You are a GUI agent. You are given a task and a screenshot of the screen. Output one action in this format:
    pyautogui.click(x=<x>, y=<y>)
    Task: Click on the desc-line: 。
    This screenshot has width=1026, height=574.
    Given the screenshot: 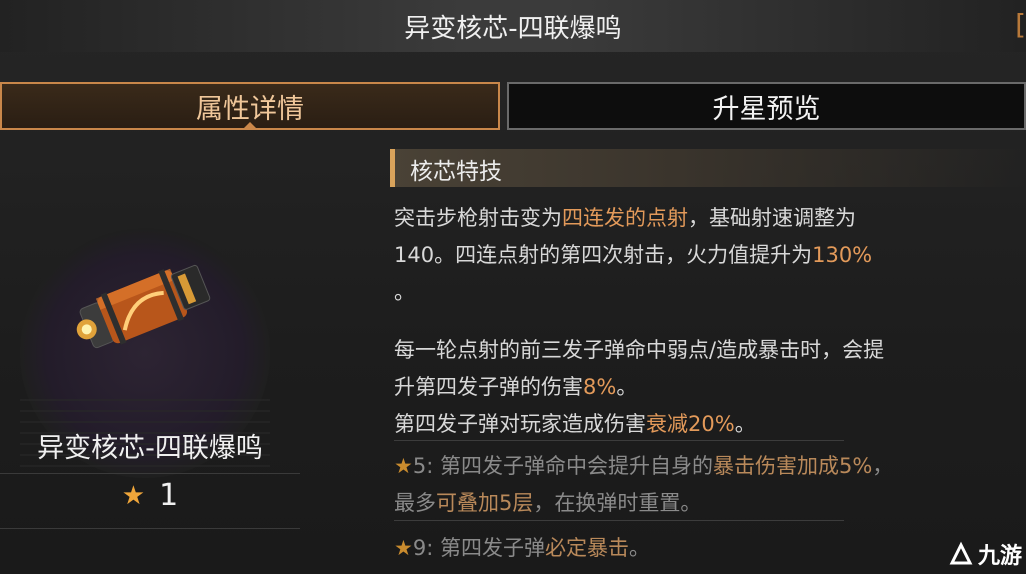 What is the action you would take?
    pyautogui.click(x=710, y=292)
    